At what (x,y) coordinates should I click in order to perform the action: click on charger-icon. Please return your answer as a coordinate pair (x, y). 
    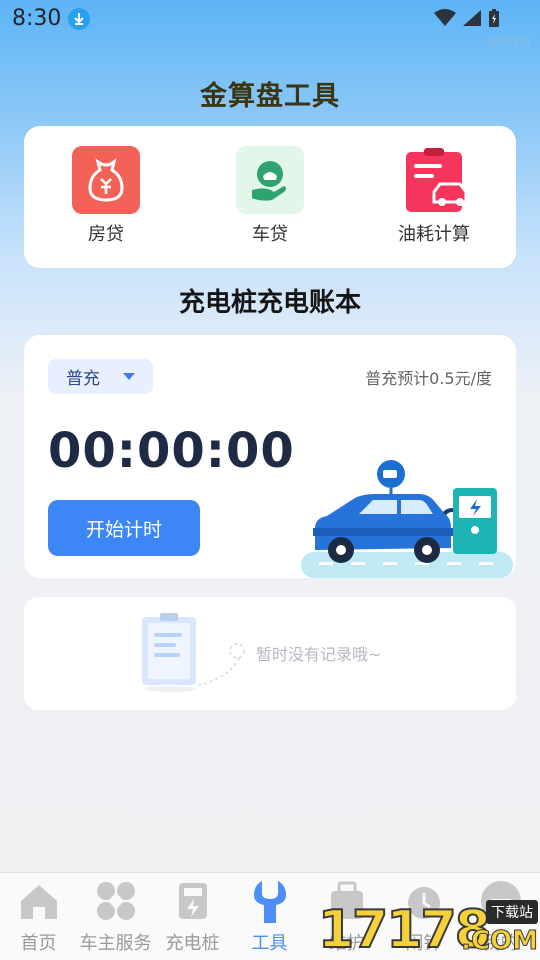
    Looking at the image, I should click on (192, 901).